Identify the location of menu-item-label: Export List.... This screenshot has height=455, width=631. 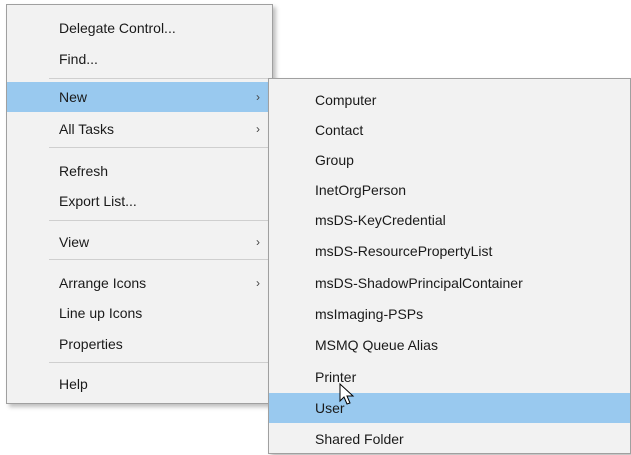
(98, 201).